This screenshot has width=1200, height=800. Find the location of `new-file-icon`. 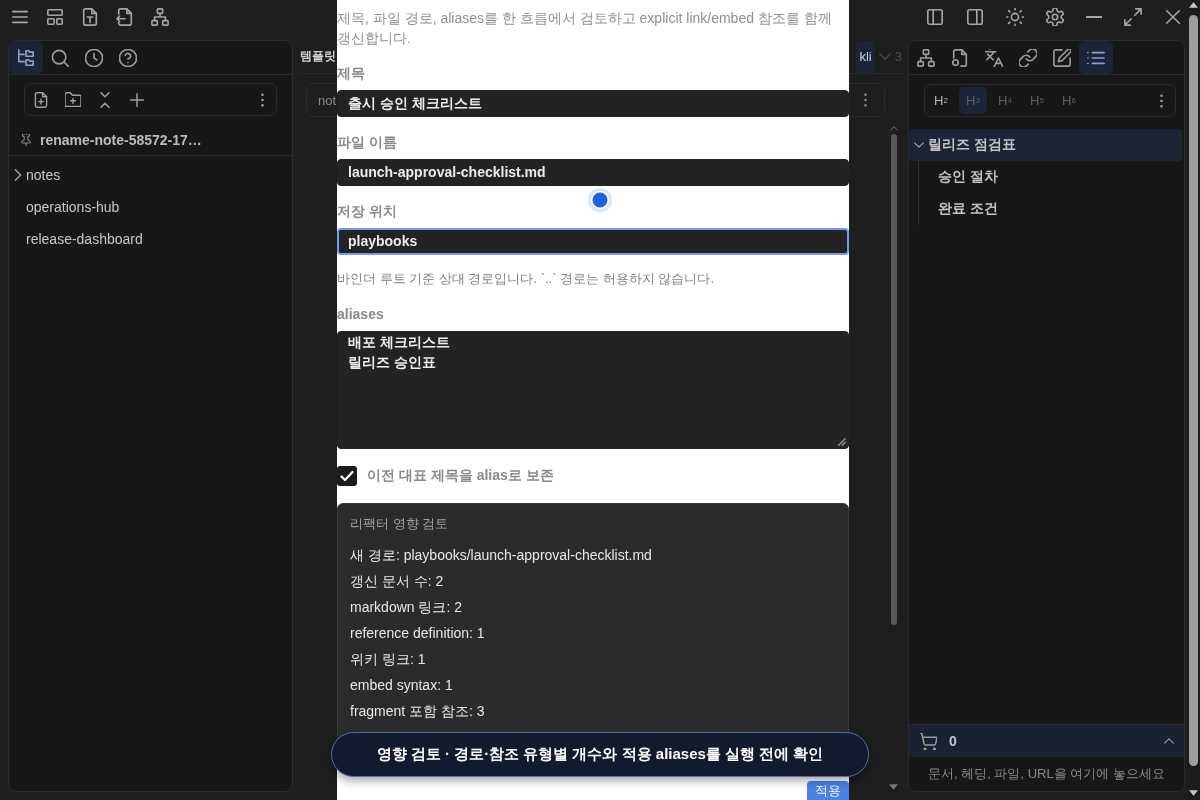

new-file-icon is located at coordinates (41, 99).